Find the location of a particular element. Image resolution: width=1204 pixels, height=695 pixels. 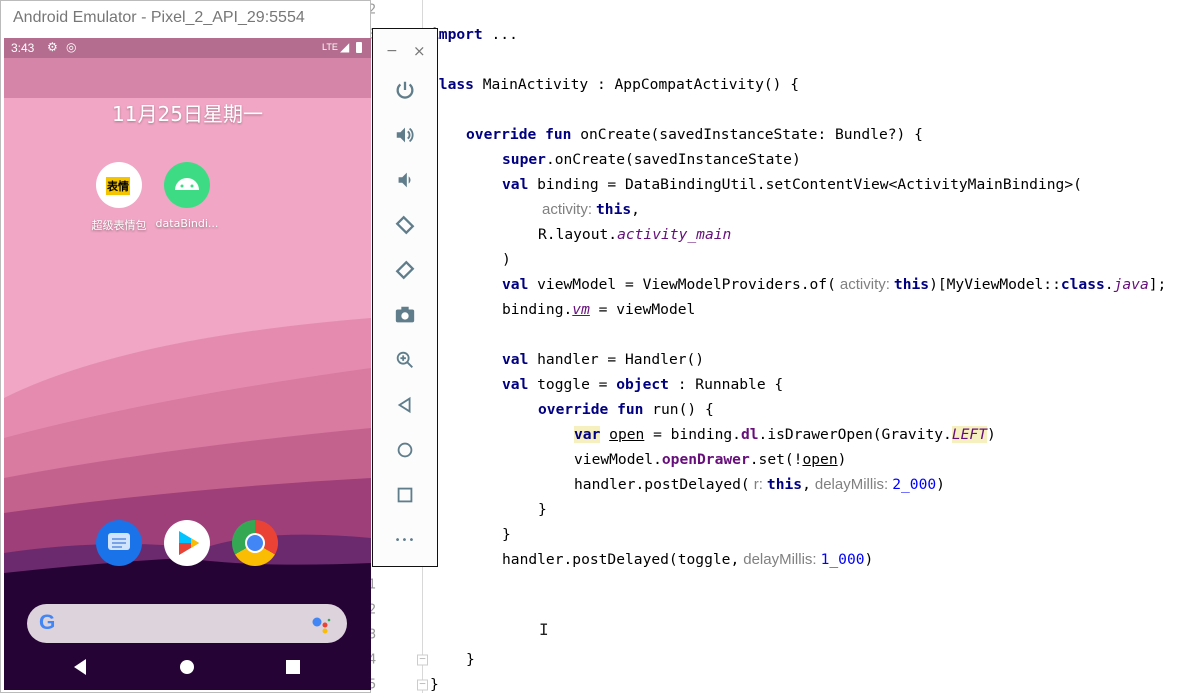

code-token: MainActivity : AppCompatActivity() { is located at coordinates (636, 84).